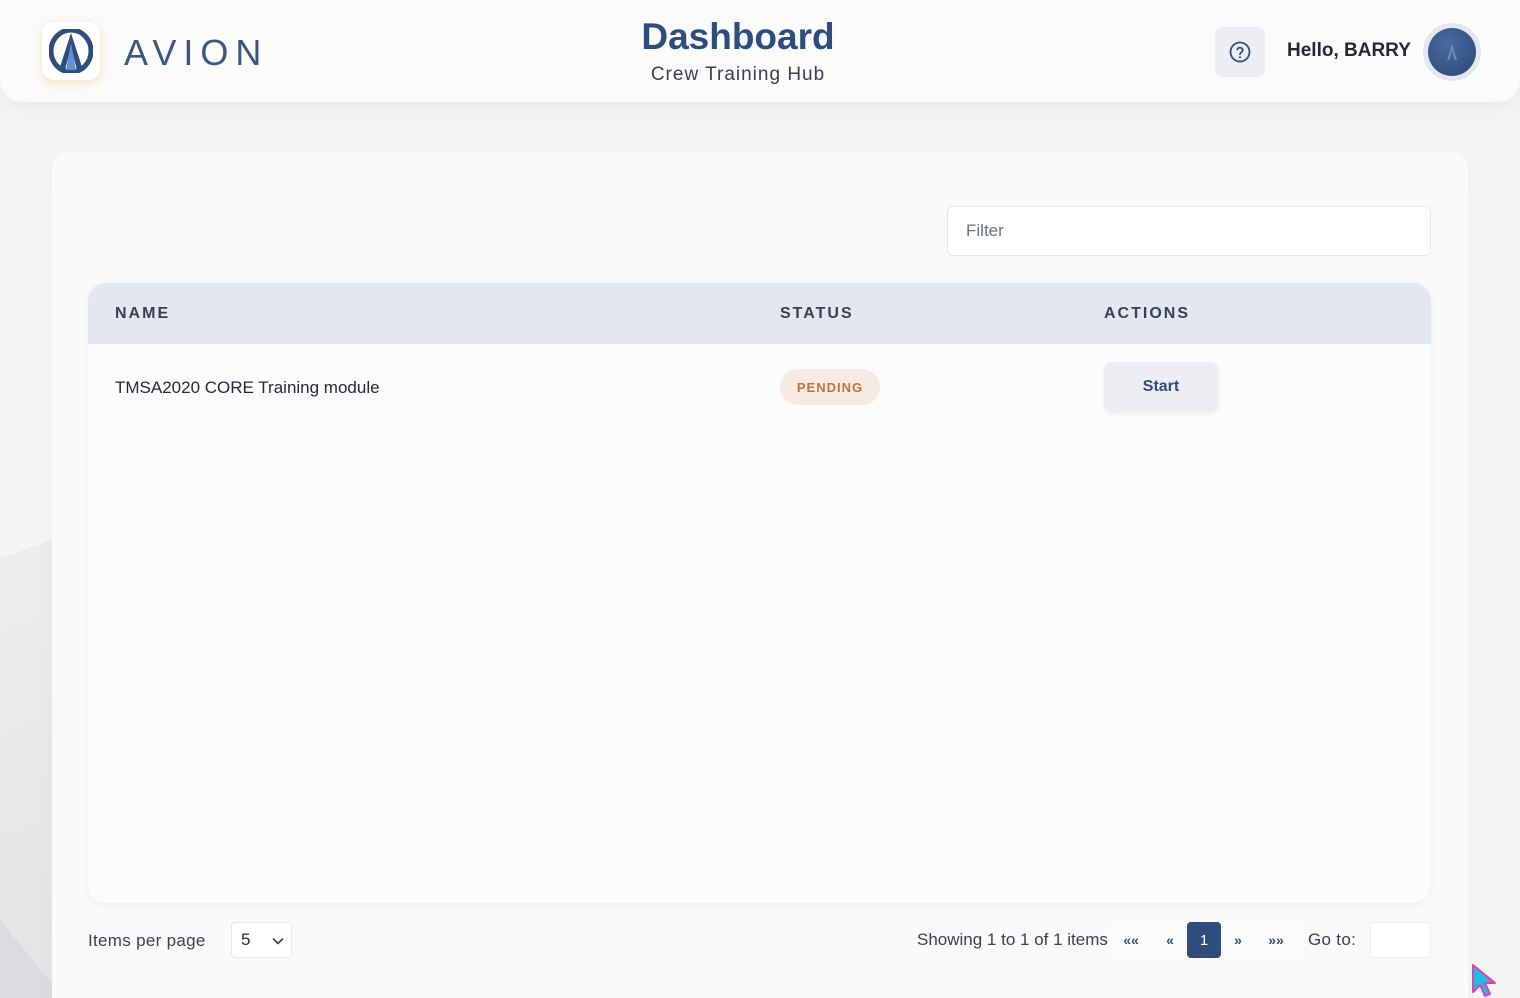 The height and width of the screenshot is (998, 1520). Describe the element at coordinates (147, 940) in the screenshot. I see `items-per-page-label: Items per page` at that location.